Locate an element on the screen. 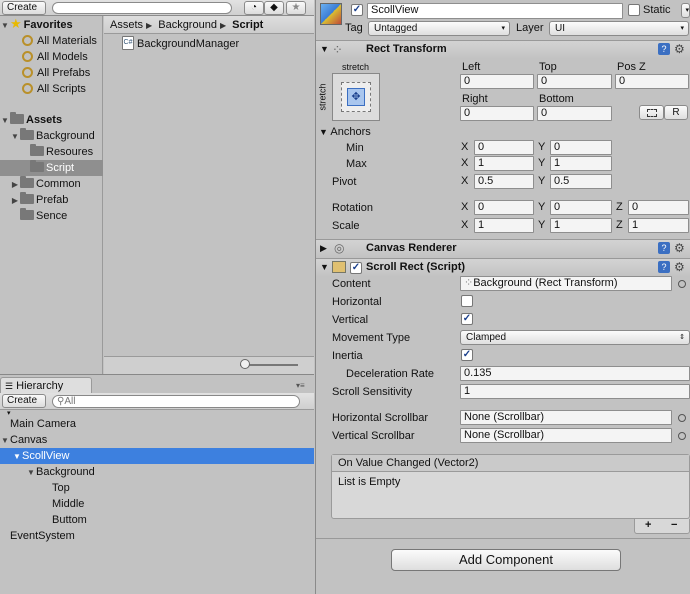 The image size is (690, 594). hierarchy-item-eventsystem: EventSystem is located at coordinates (157, 536).